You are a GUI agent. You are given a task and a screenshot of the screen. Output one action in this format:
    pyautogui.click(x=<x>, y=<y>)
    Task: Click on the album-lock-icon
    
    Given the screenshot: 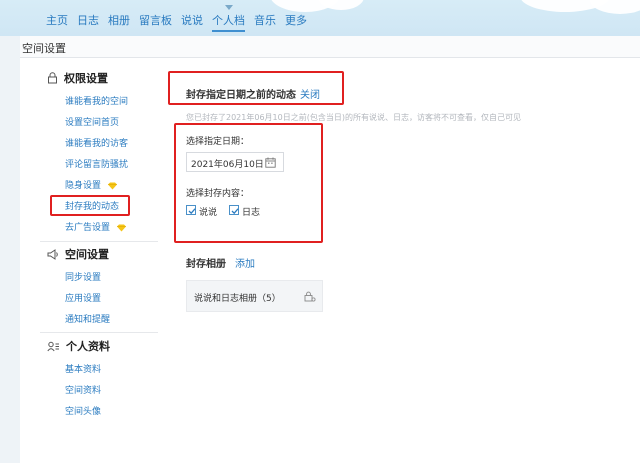 What is the action you would take?
    pyautogui.click(x=310, y=296)
    